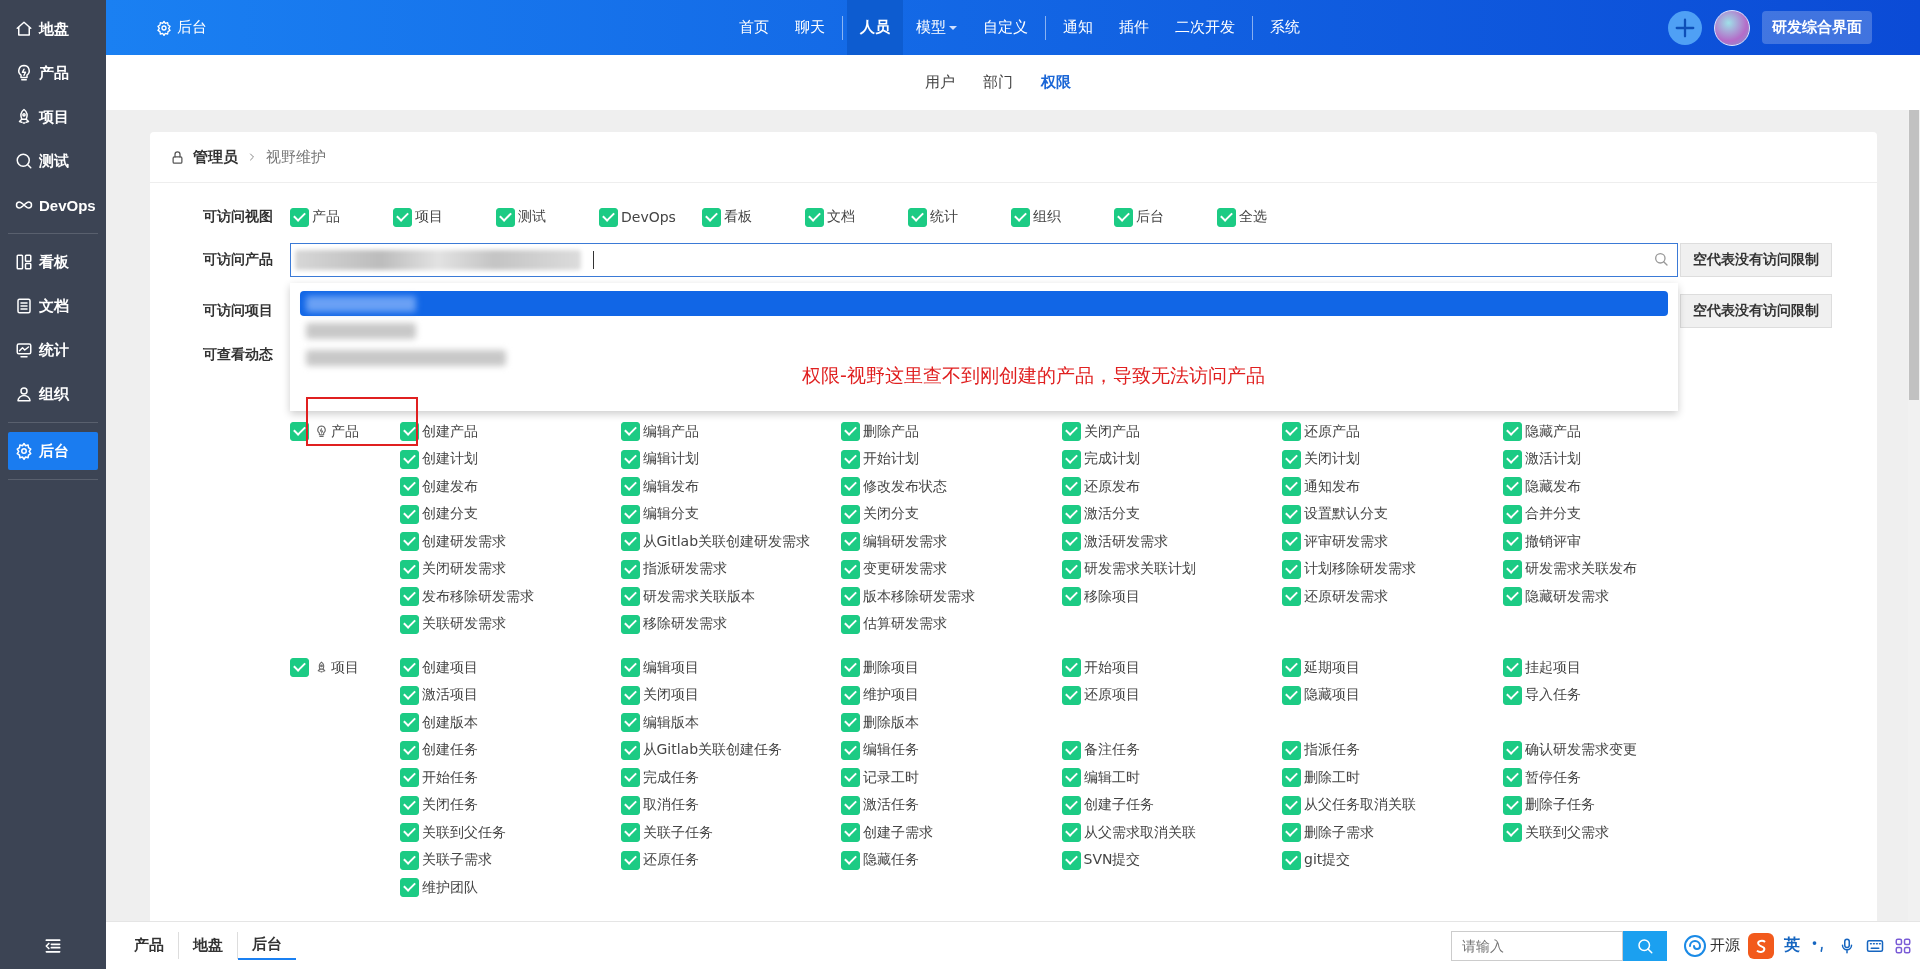 The height and width of the screenshot is (969, 1920). What do you see at coordinates (1537, 945) in the screenshot?
I see `search-field: 请输入` at bounding box center [1537, 945].